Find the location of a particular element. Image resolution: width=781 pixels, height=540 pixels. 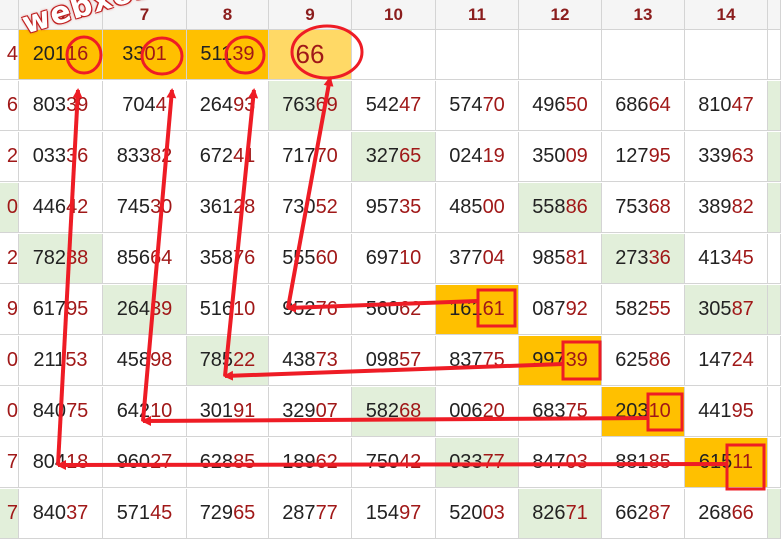

number-prefix: 024 is located at coordinates (466, 156).